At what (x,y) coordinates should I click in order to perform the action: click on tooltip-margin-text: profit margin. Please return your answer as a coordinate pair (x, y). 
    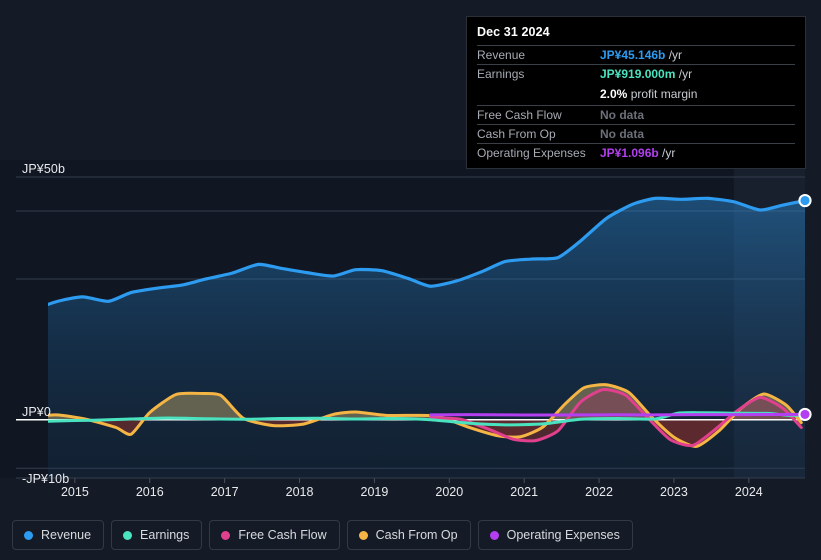
    Looking at the image, I should click on (662, 94).